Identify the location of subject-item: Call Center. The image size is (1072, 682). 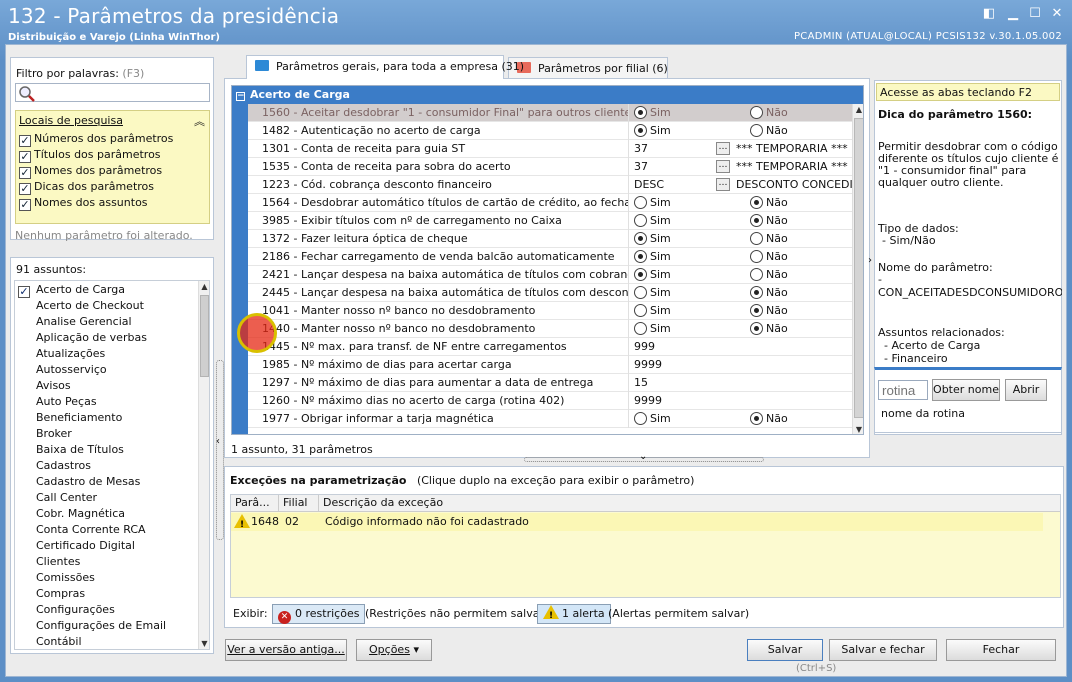
(57, 498).